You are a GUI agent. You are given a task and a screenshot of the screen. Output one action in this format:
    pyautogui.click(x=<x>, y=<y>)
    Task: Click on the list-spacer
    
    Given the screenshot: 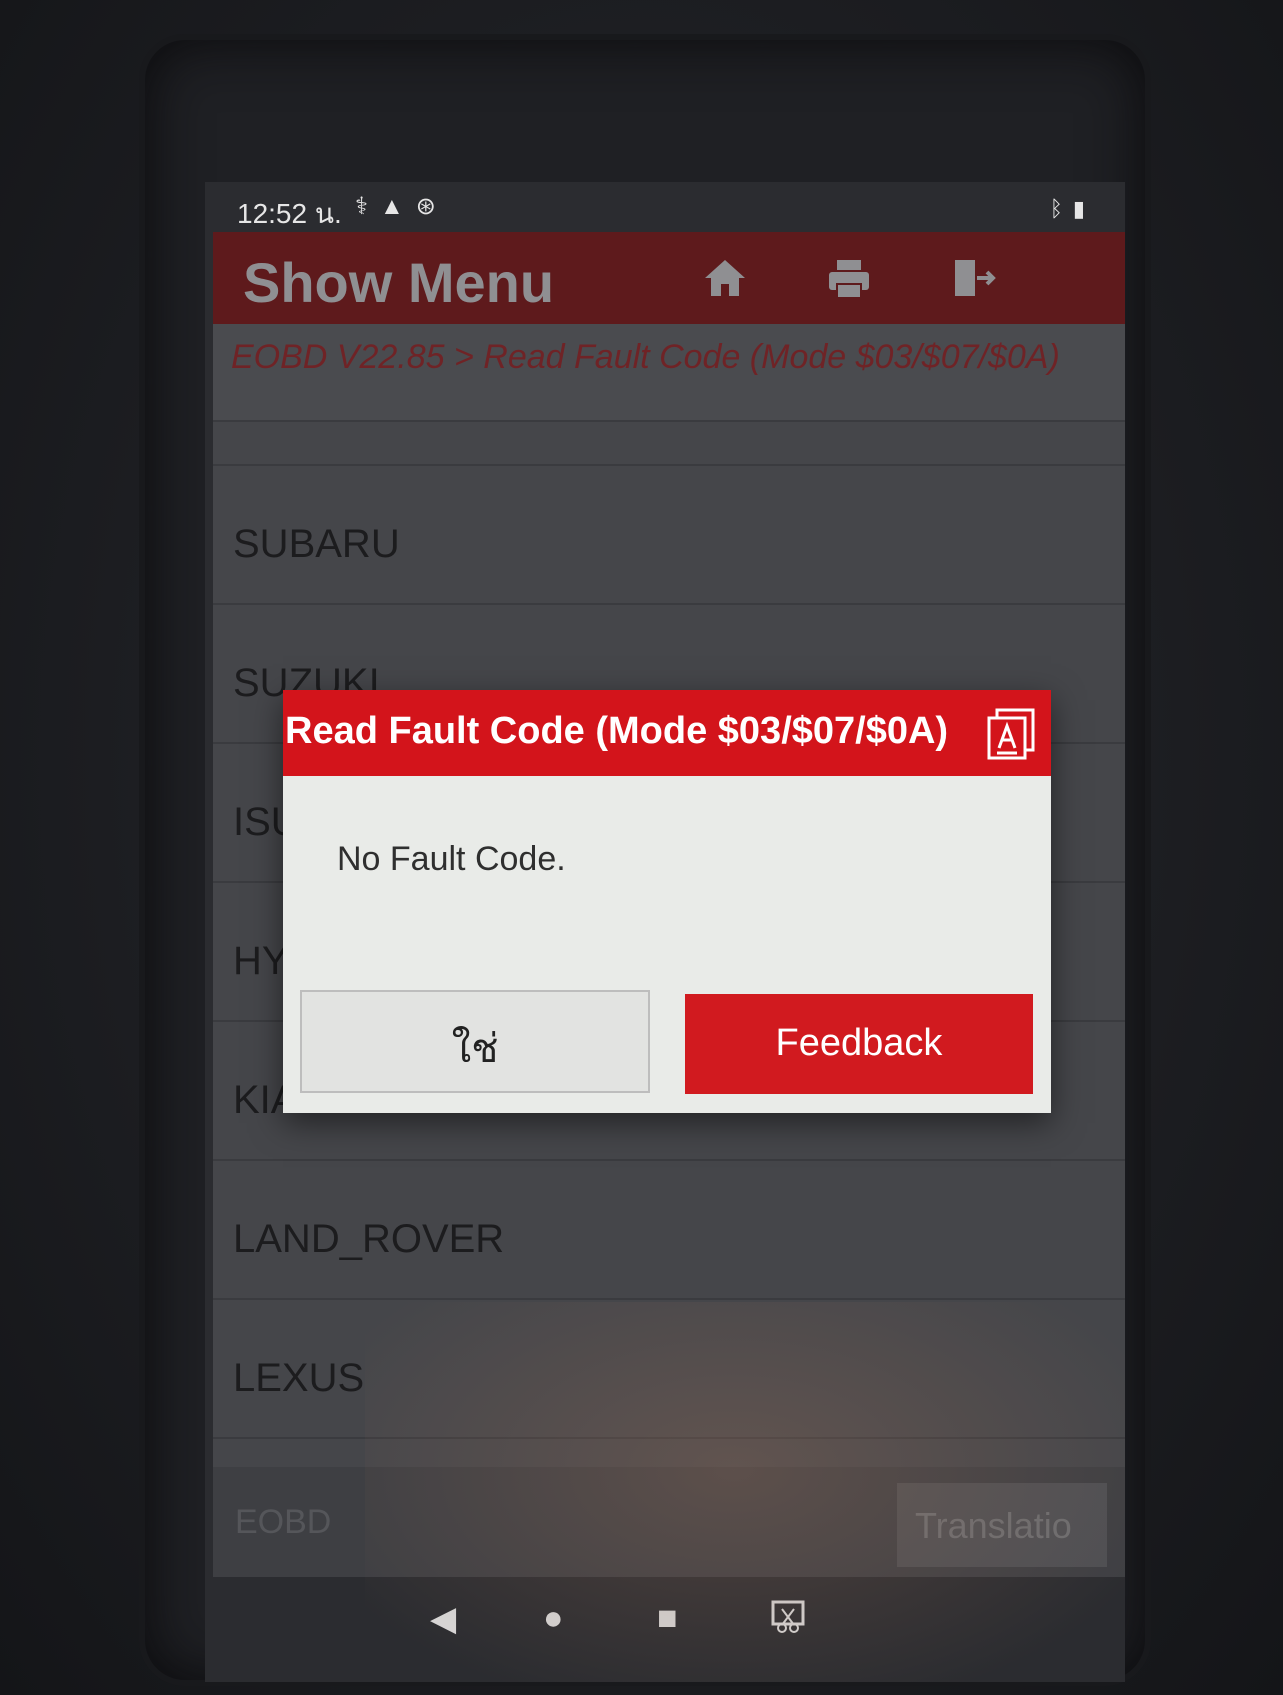 What is the action you would take?
    pyautogui.click(x=669, y=442)
    